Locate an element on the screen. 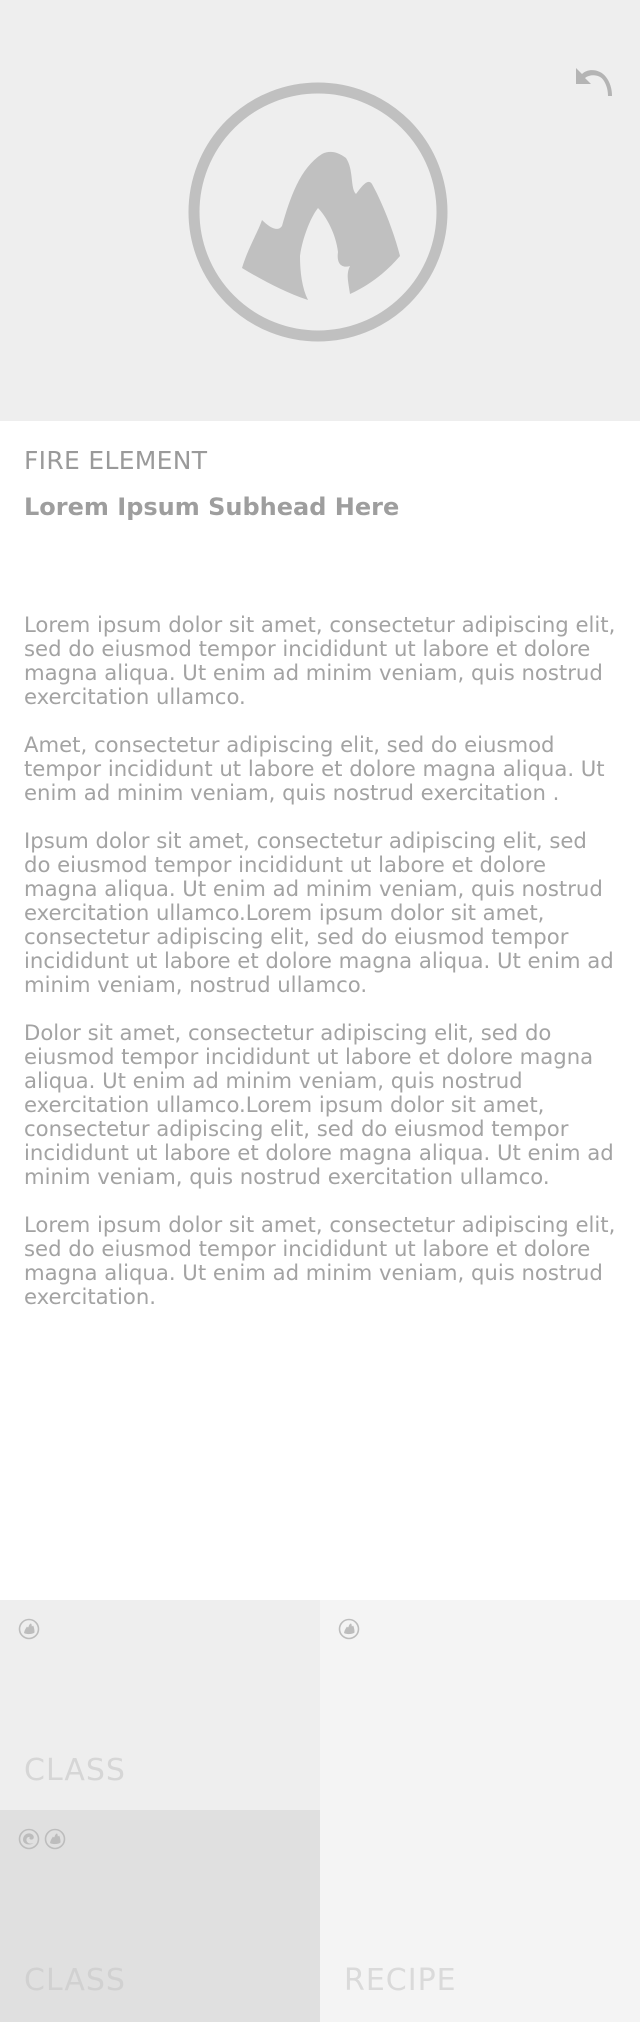  back-button is located at coordinates (592, 82).